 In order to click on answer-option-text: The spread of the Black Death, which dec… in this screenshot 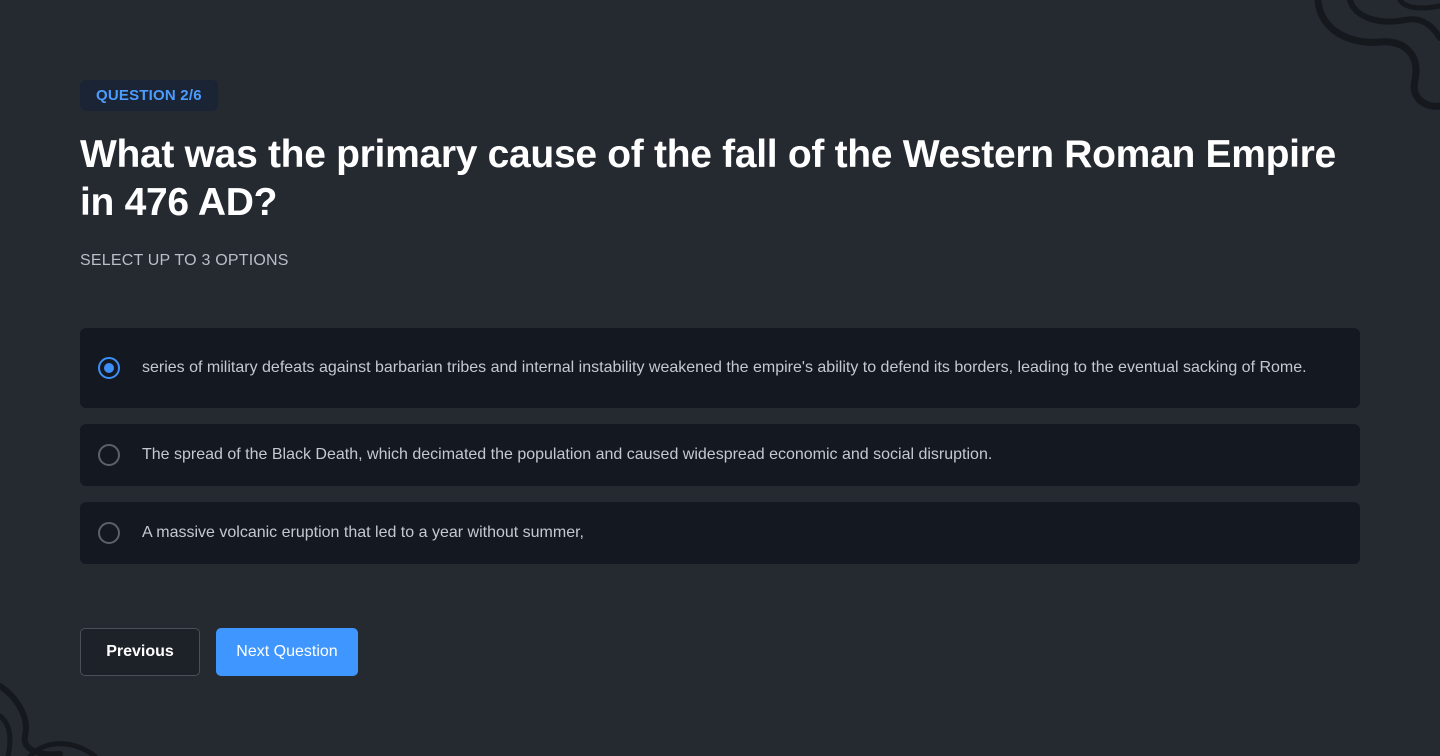, I will do `click(567, 454)`.